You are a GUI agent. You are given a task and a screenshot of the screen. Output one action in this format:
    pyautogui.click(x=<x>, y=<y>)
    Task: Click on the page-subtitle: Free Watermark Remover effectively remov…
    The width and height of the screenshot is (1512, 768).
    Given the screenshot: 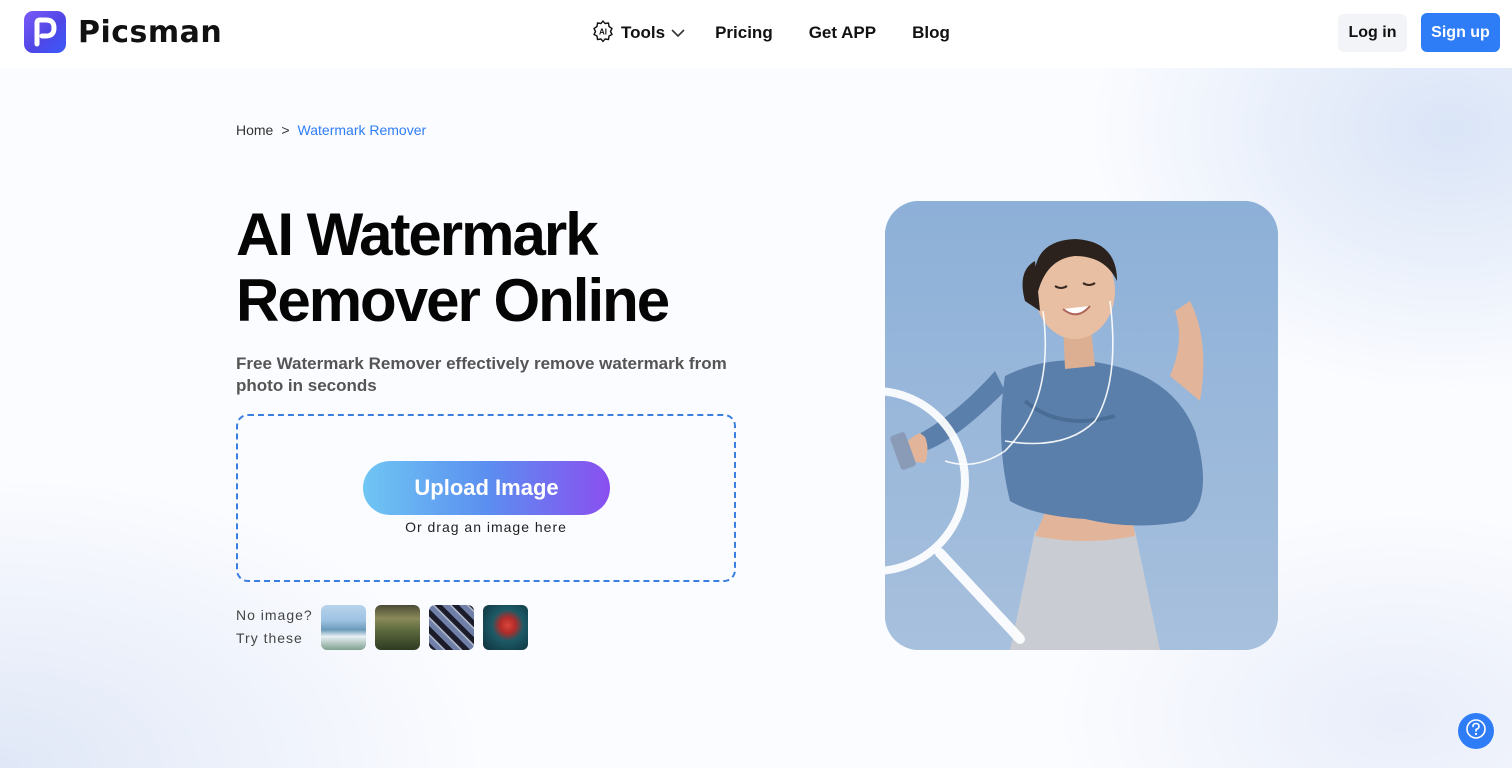 What is the action you would take?
    pyautogui.click(x=481, y=374)
    